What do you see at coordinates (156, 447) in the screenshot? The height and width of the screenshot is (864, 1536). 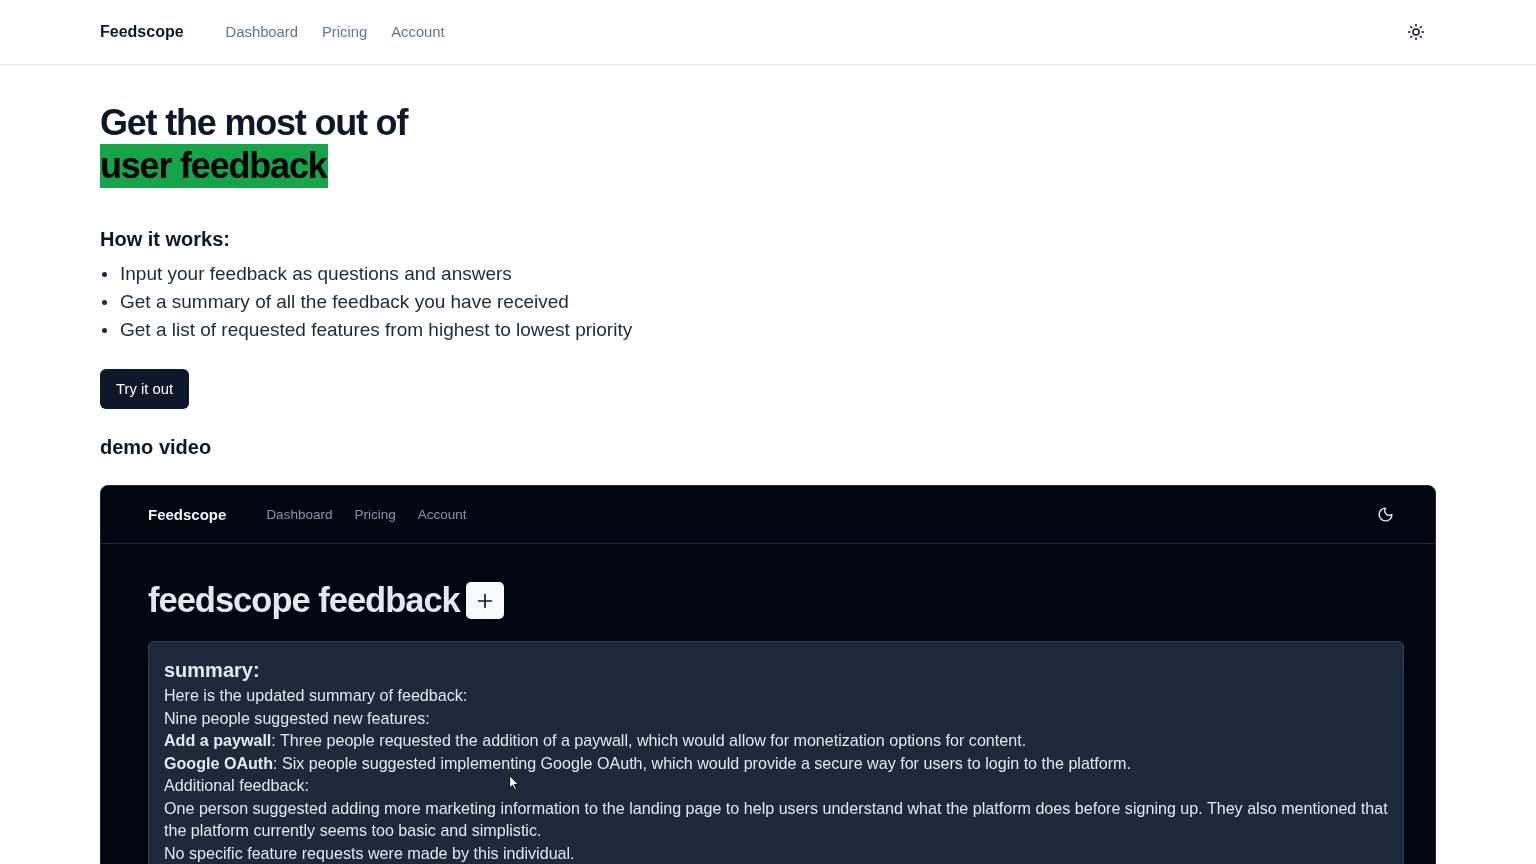 I see `section-heading: demo video` at bounding box center [156, 447].